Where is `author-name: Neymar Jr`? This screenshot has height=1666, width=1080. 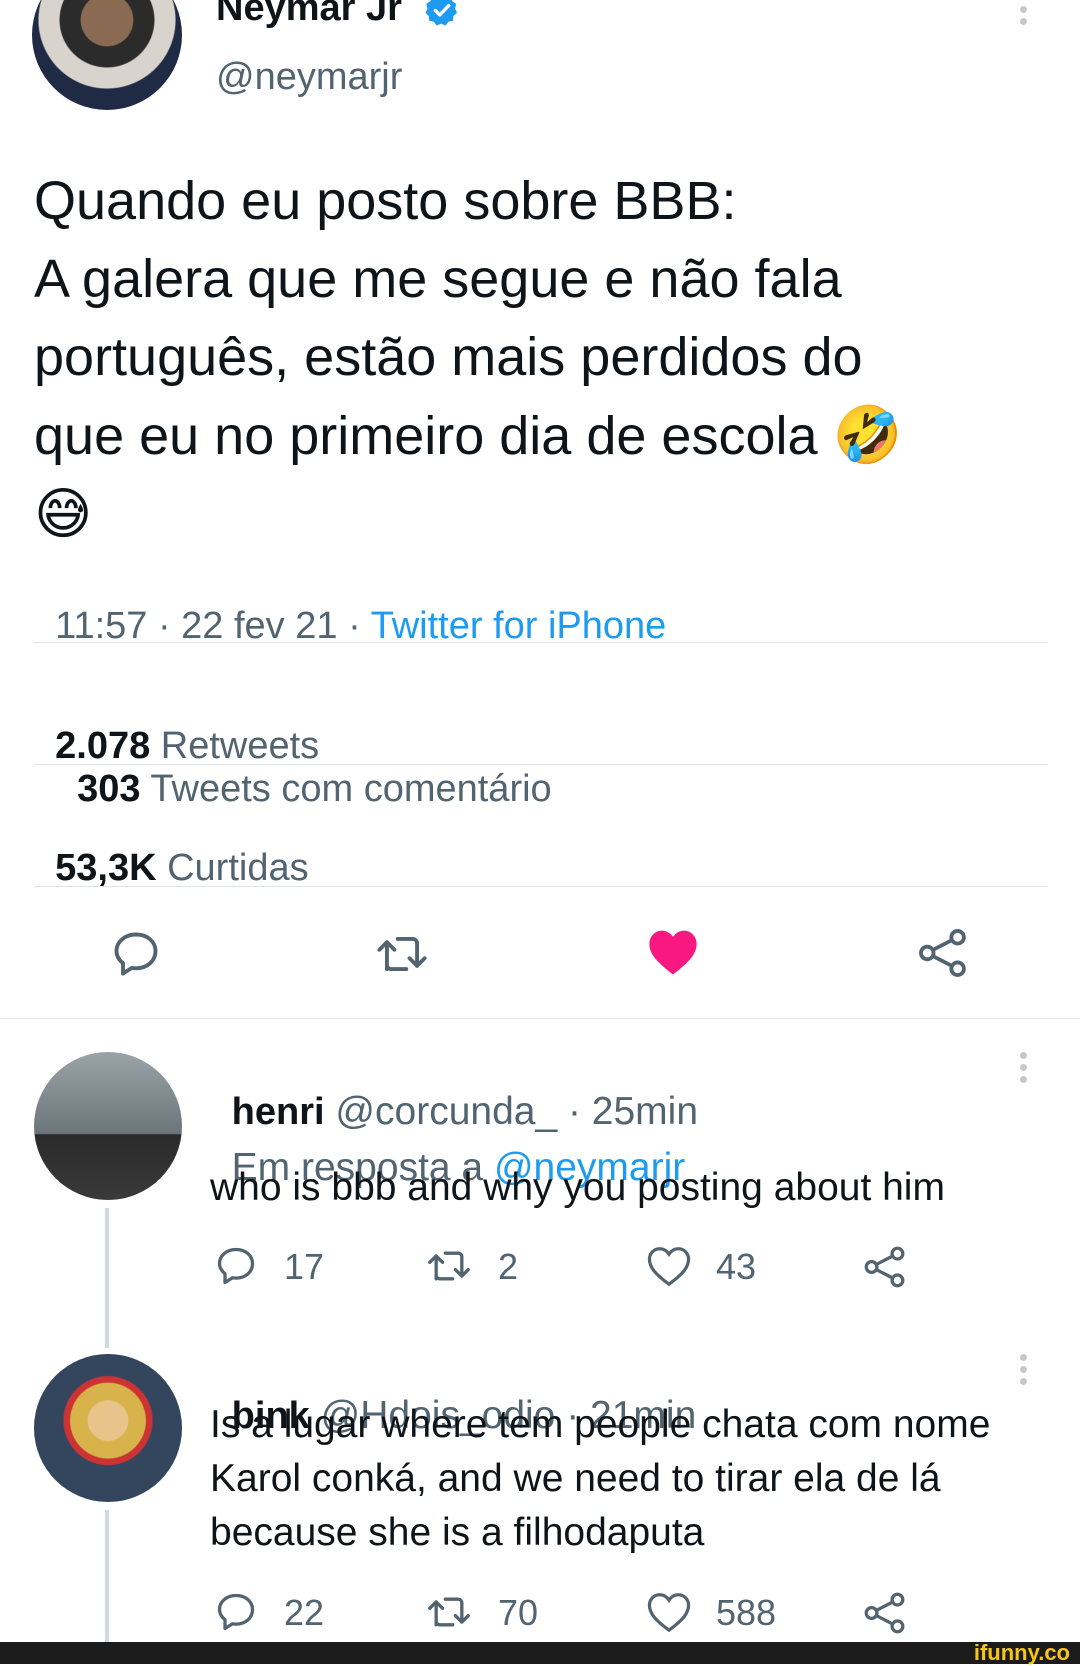 author-name: Neymar Jr is located at coordinates (309, 14).